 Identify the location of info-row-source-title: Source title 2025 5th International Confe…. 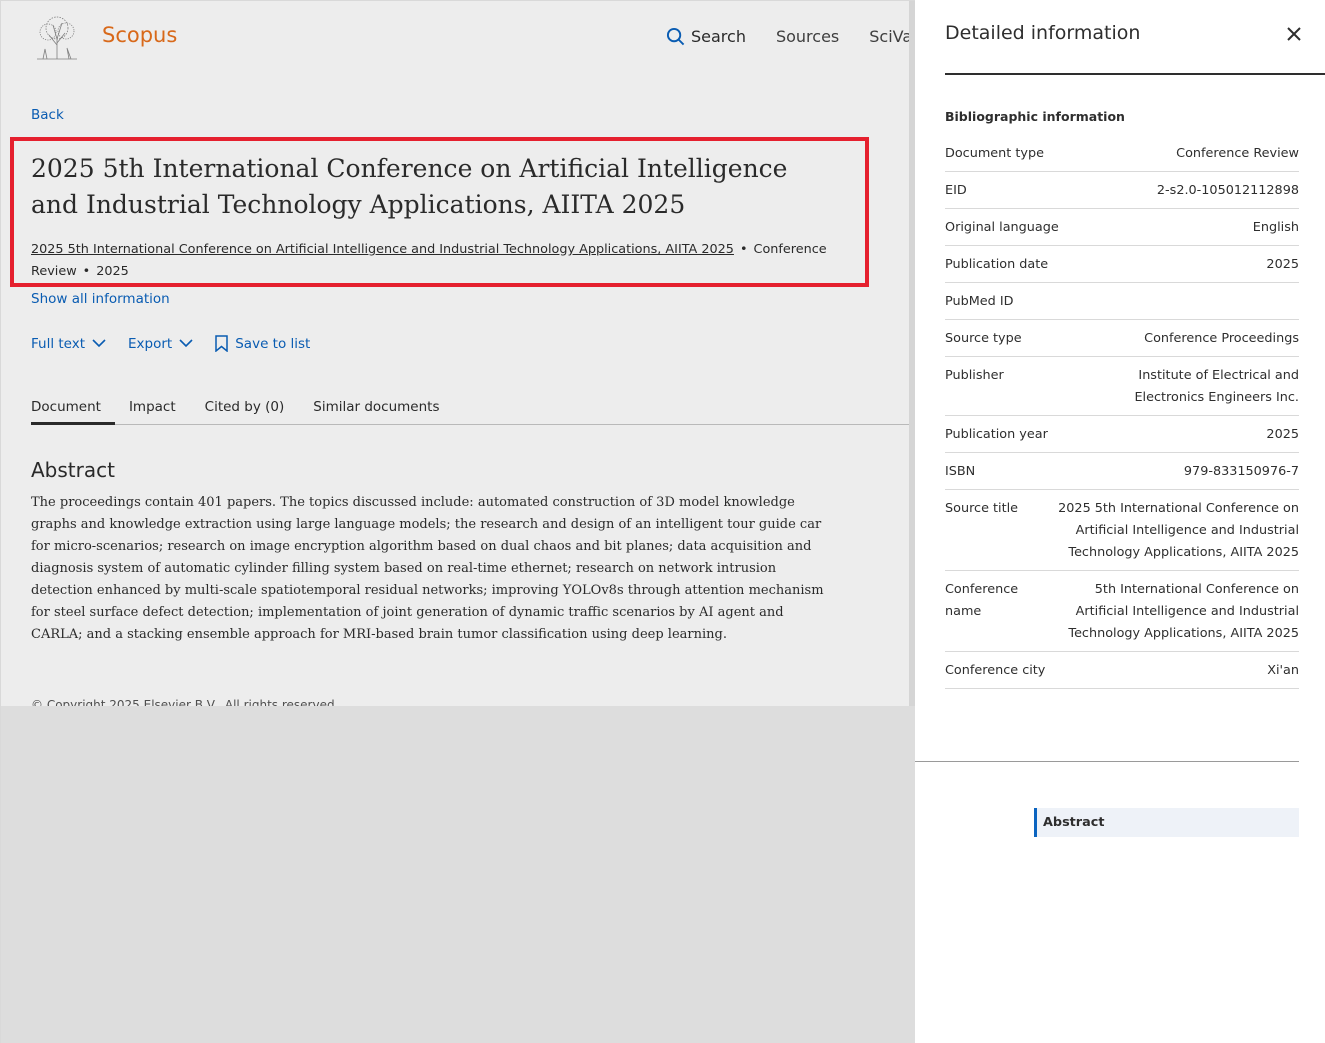
(1122, 530).